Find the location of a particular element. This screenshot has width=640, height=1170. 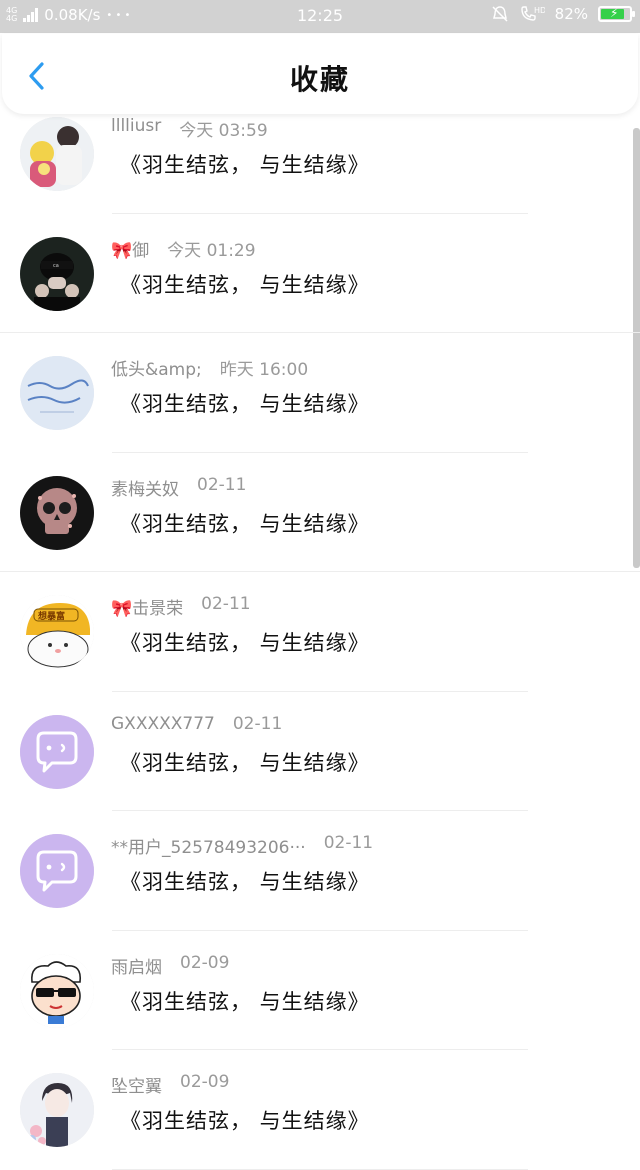

user-name: lllliusr is located at coordinates (136, 128).